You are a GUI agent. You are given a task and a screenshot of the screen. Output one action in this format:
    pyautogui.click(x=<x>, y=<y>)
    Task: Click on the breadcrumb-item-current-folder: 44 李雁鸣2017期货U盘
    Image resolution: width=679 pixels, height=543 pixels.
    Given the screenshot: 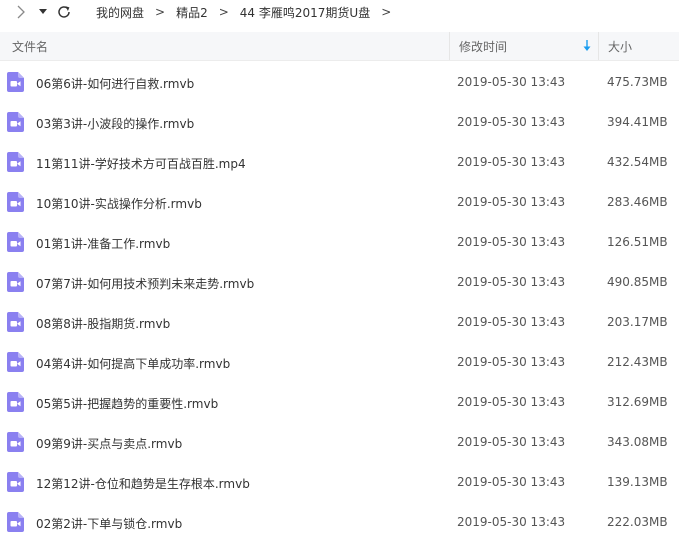 What is the action you would take?
    pyautogui.click(x=305, y=12)
    